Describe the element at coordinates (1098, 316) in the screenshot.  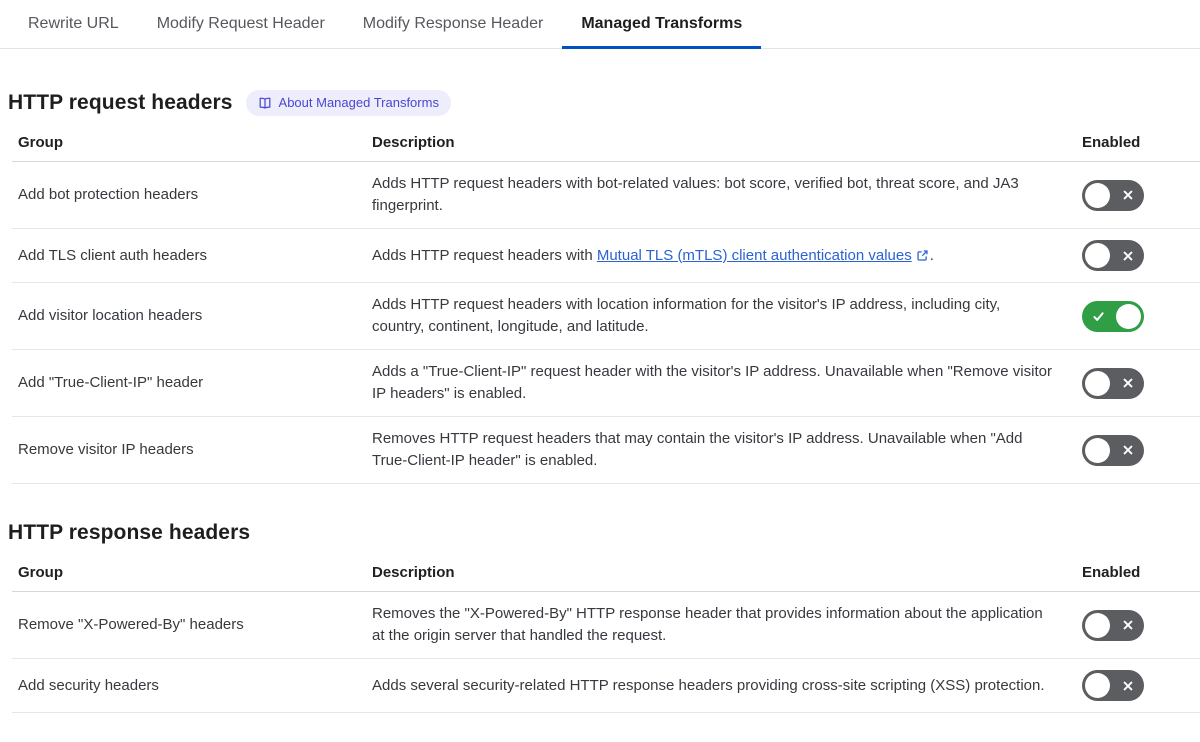
I see `check-icon` at that location.